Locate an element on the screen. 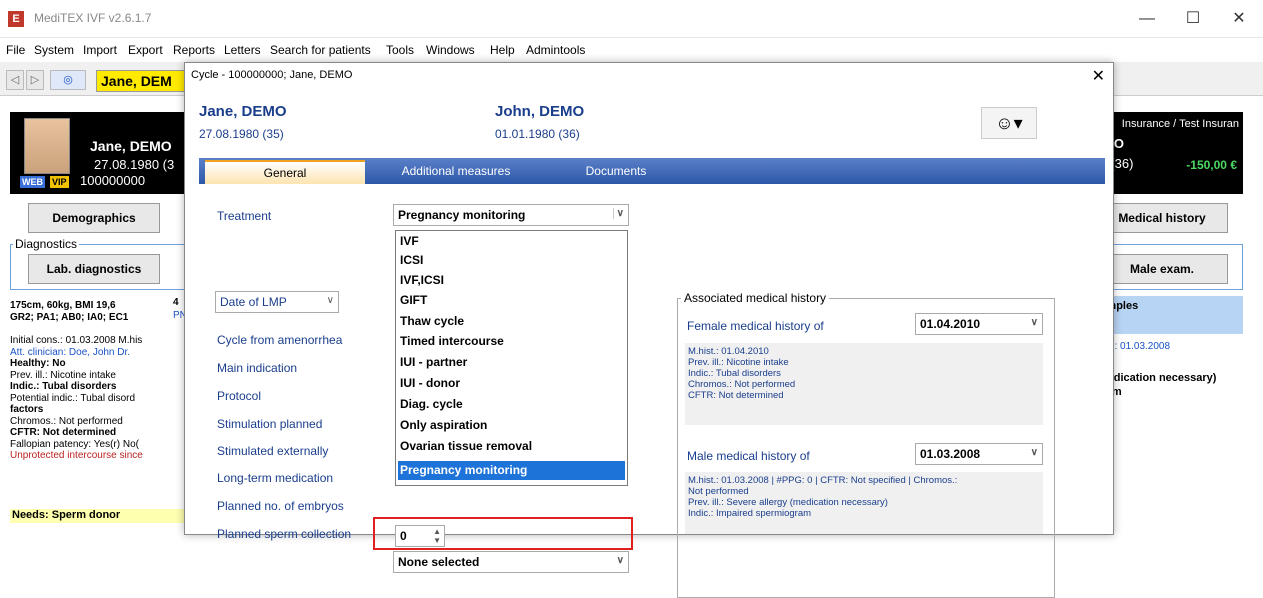 The width and height of the screenshot is (1263, 598). treatment-select: Pregnancy monitoring ∨ is located at coordinates (511, 215).